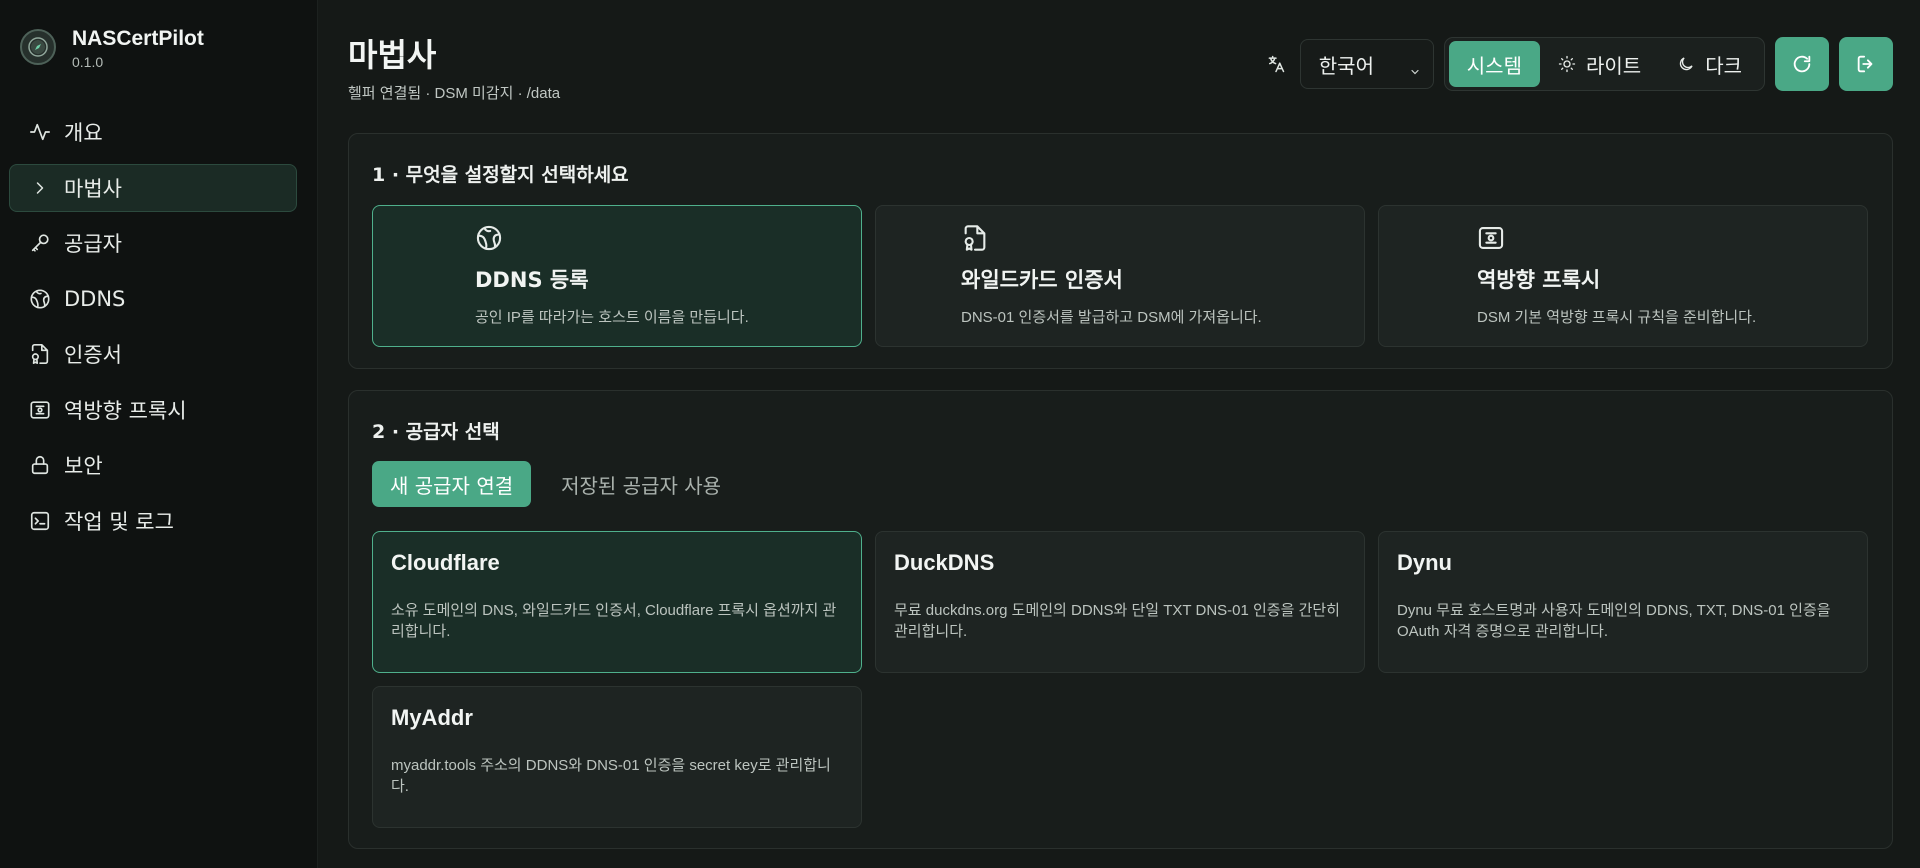 This screenshot has height=868, width=1920. What do you see at coordinates (1623, 276) in the screenshot?
I see `goal-card-reverse-proxy: 역방향 프록시 DSM 기본 역방향 프록시 규칙을 준비합니다.` at bounding box center [1623, 276].